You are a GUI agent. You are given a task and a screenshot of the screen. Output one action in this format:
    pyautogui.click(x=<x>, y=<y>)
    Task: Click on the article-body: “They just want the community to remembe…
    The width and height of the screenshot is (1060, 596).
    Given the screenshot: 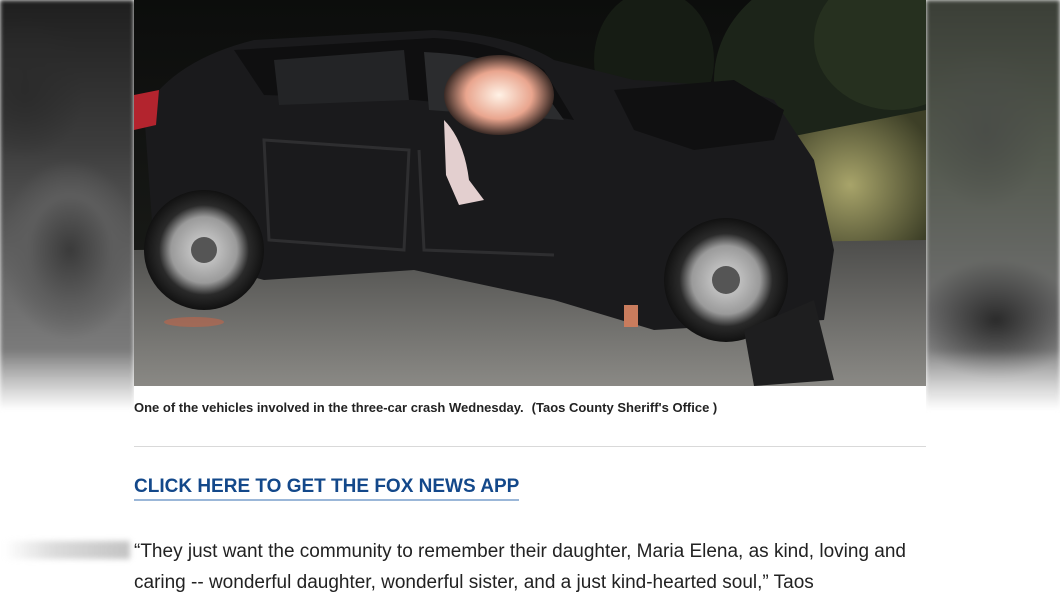 What is the action you would take?
    pyautogui.click(x=529, y=566)
    